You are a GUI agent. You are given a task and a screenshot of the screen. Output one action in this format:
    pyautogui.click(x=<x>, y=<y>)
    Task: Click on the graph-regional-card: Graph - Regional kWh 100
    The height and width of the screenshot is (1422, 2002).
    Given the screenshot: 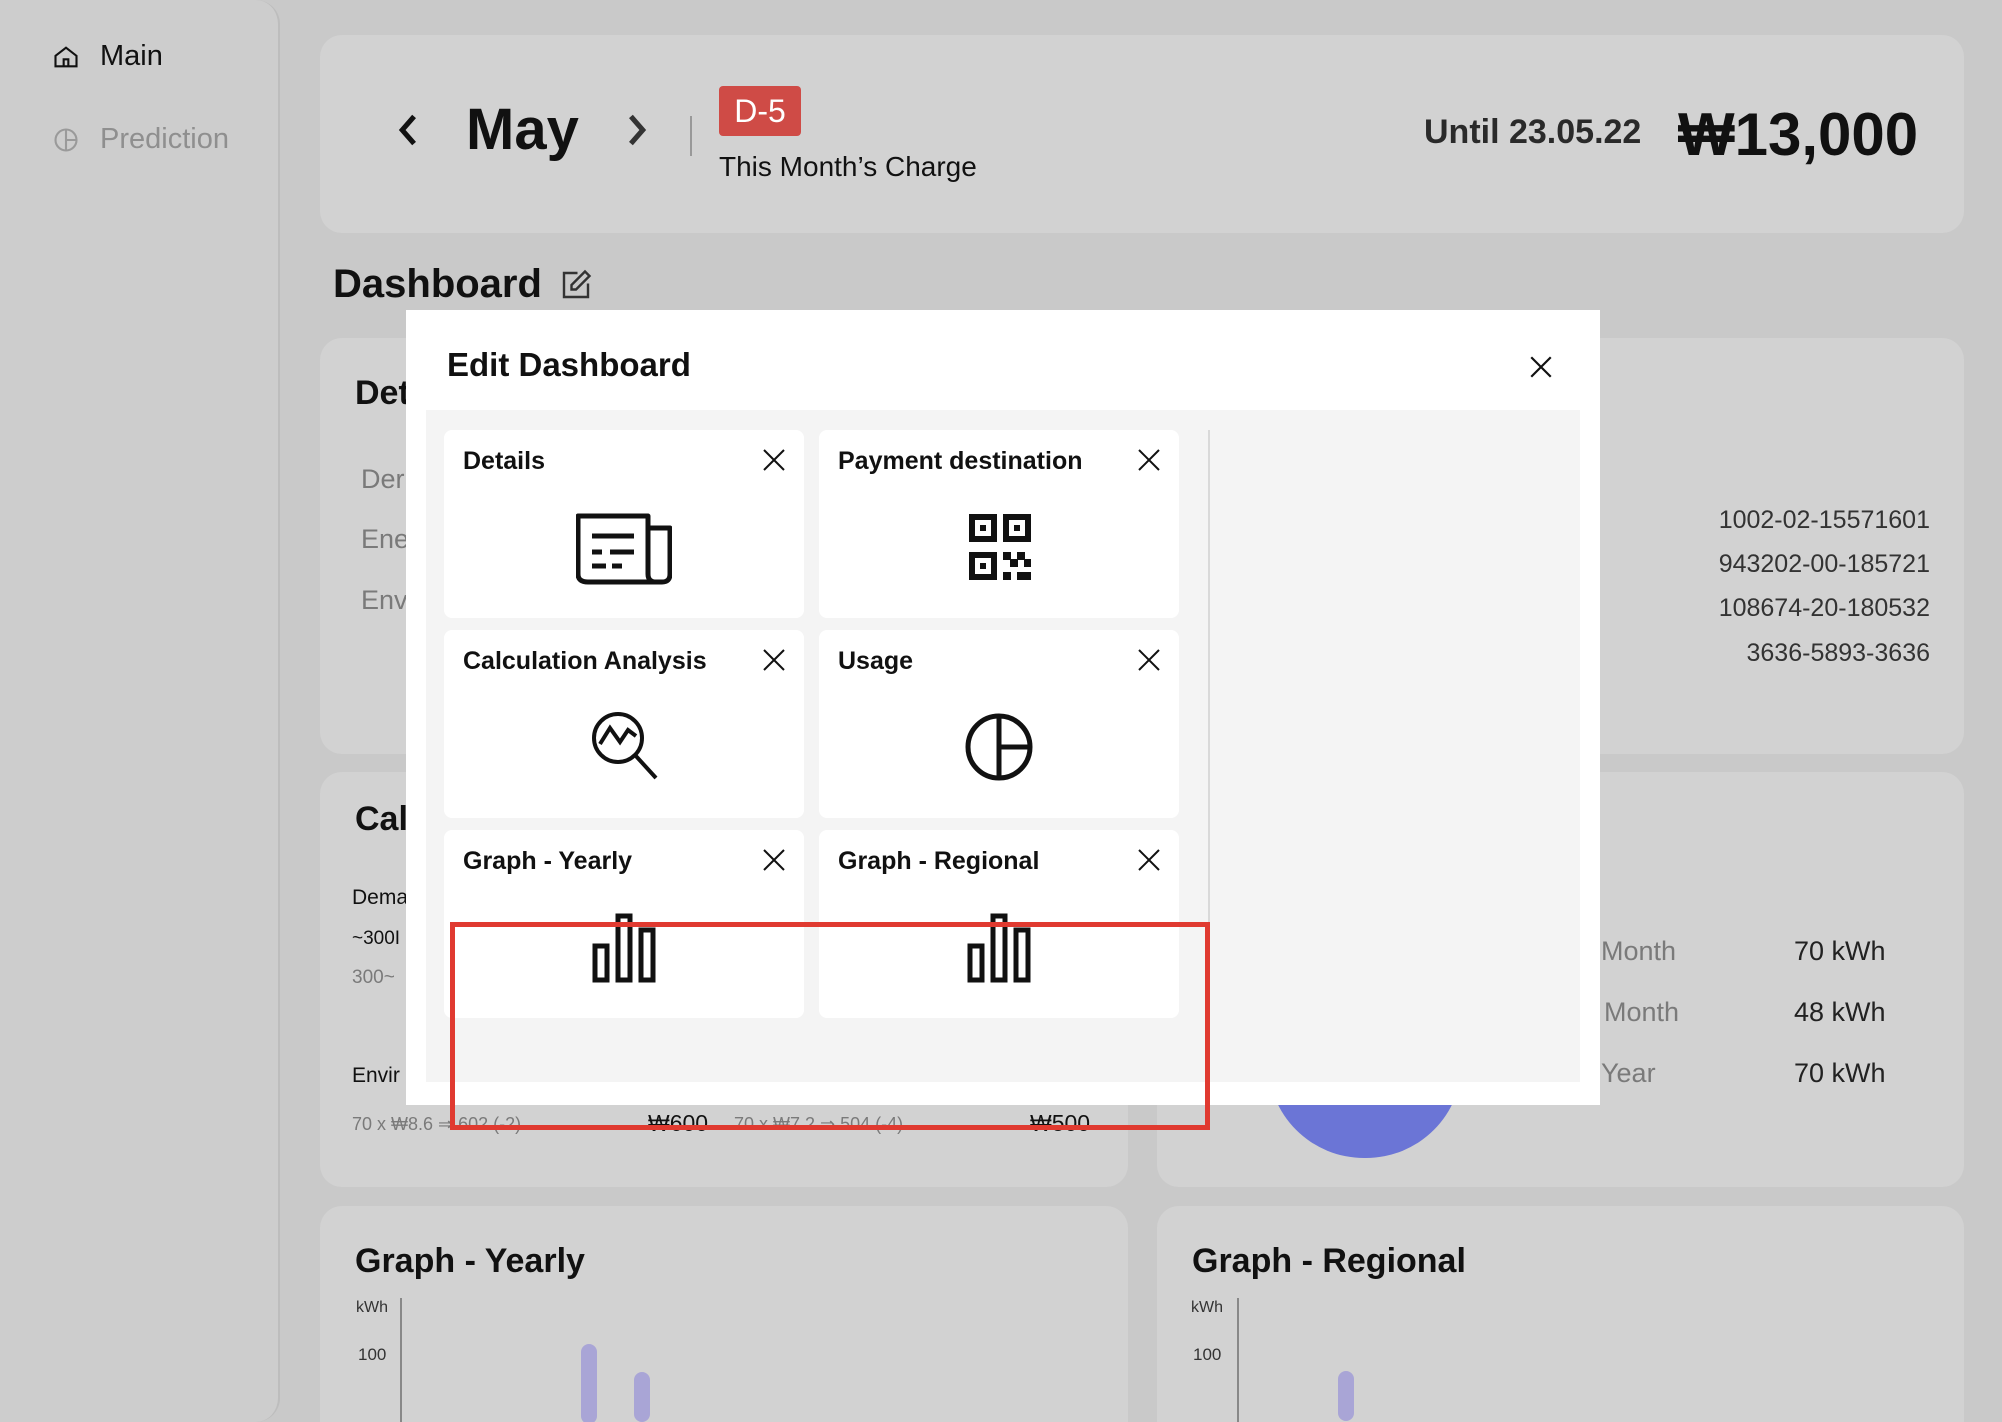 What is the action you would take?
    pyautogui.click(x=1560, y=1314)
    